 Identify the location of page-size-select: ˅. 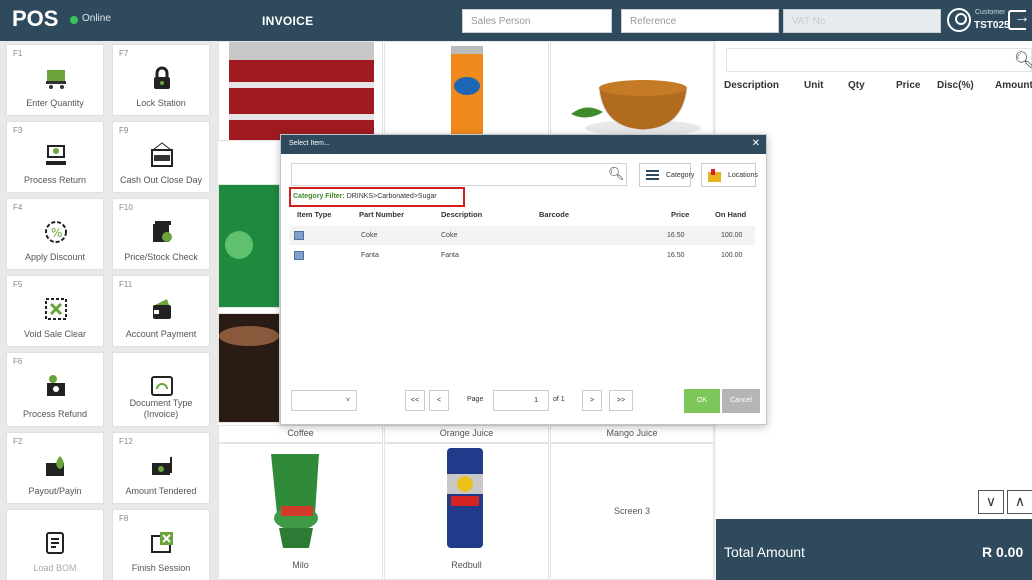
(324, 400).